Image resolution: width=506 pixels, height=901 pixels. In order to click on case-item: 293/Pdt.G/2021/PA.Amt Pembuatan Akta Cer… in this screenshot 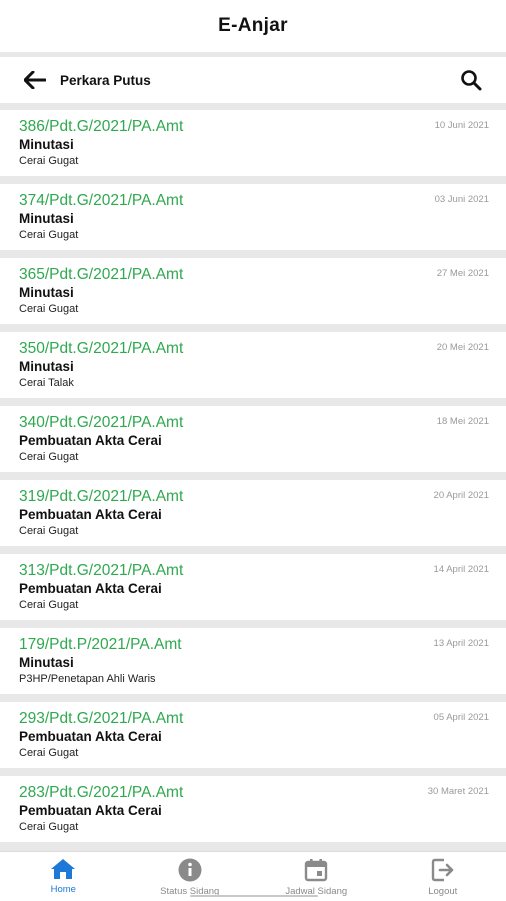, I will do `click(253, 735)`.